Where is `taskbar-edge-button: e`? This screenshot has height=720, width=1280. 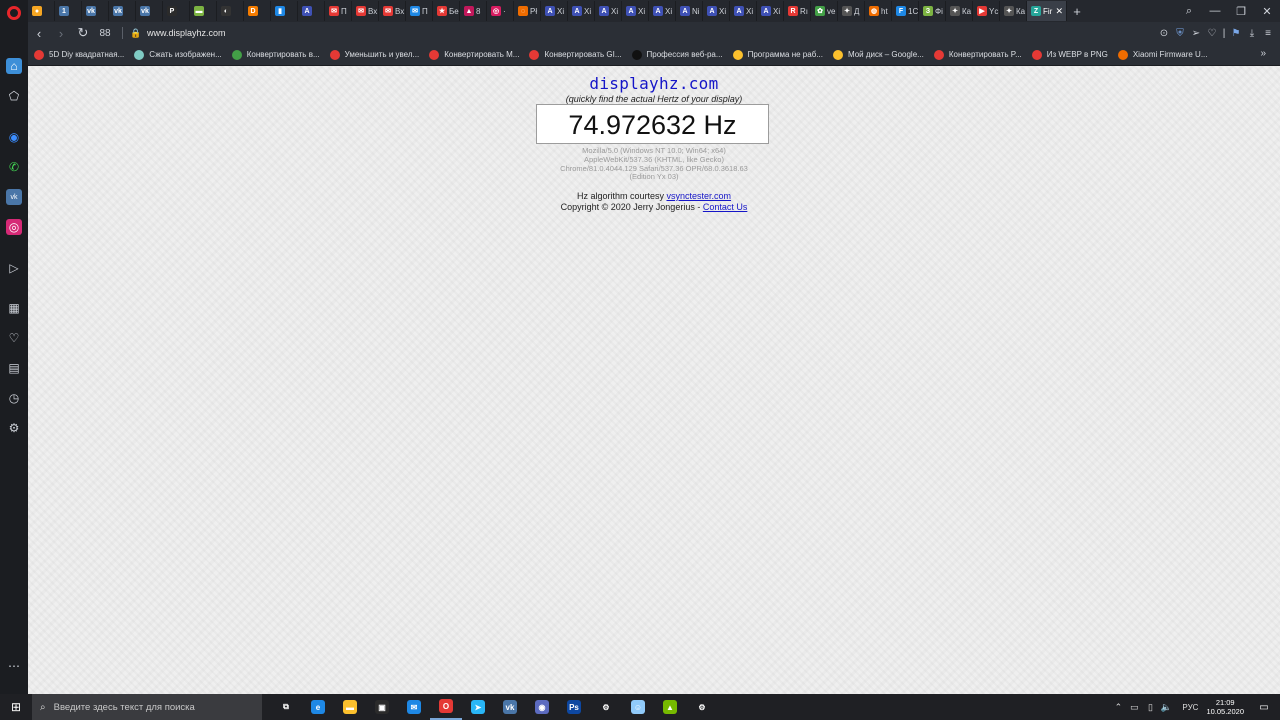 taskbar-edge-button: e is located at coordinates (318, 707).